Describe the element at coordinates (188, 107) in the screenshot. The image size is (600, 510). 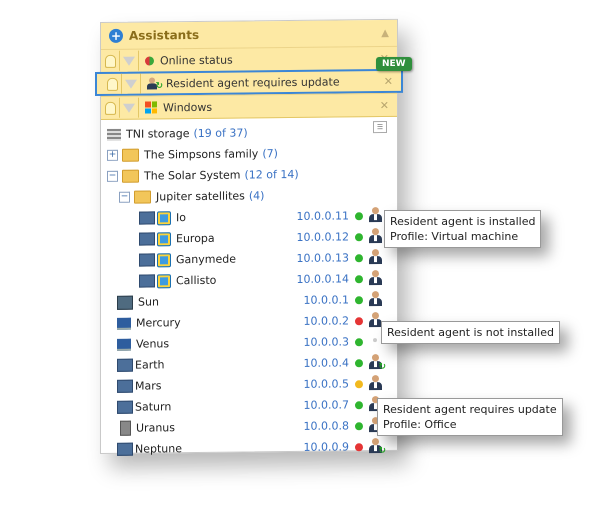
I see `assistant-label: Windows` at that location.